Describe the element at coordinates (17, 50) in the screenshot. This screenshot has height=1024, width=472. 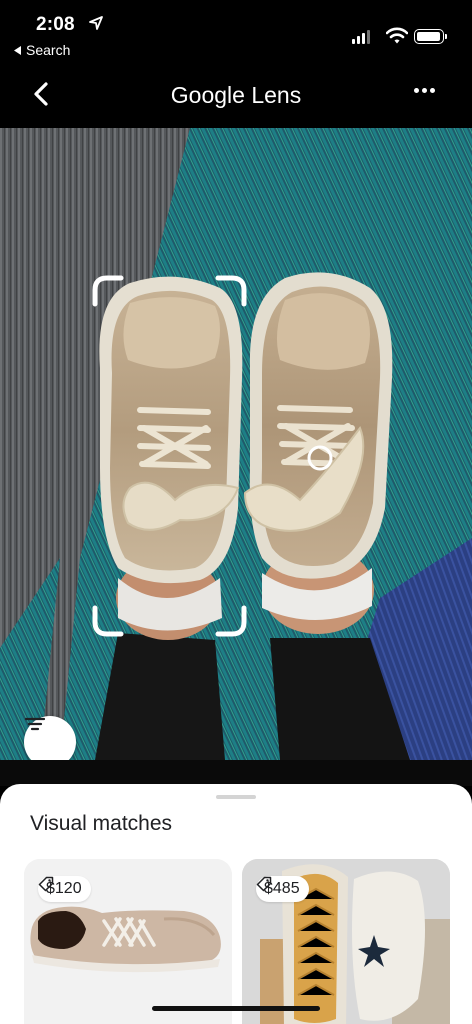
I see `back-triangle-icon` at that location.